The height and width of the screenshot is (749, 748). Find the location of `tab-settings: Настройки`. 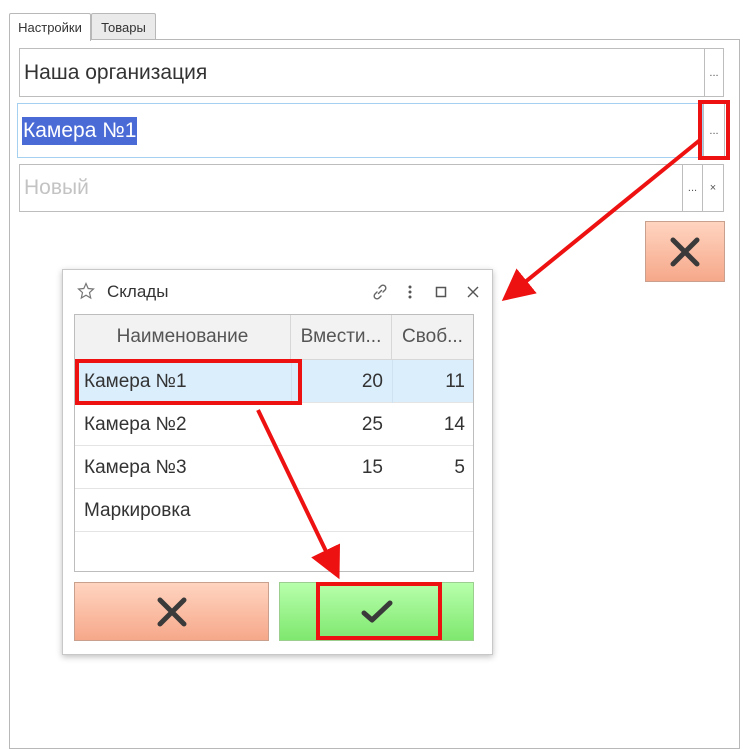

tab-settings: Настройки is located at coordinates (50, 27).